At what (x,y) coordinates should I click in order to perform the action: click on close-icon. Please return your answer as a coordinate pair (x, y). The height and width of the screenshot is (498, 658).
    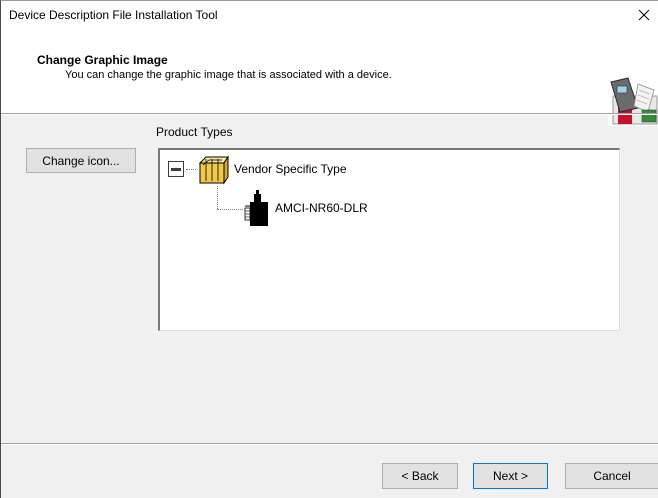
    Looking at the image, I should click on (644, 15).